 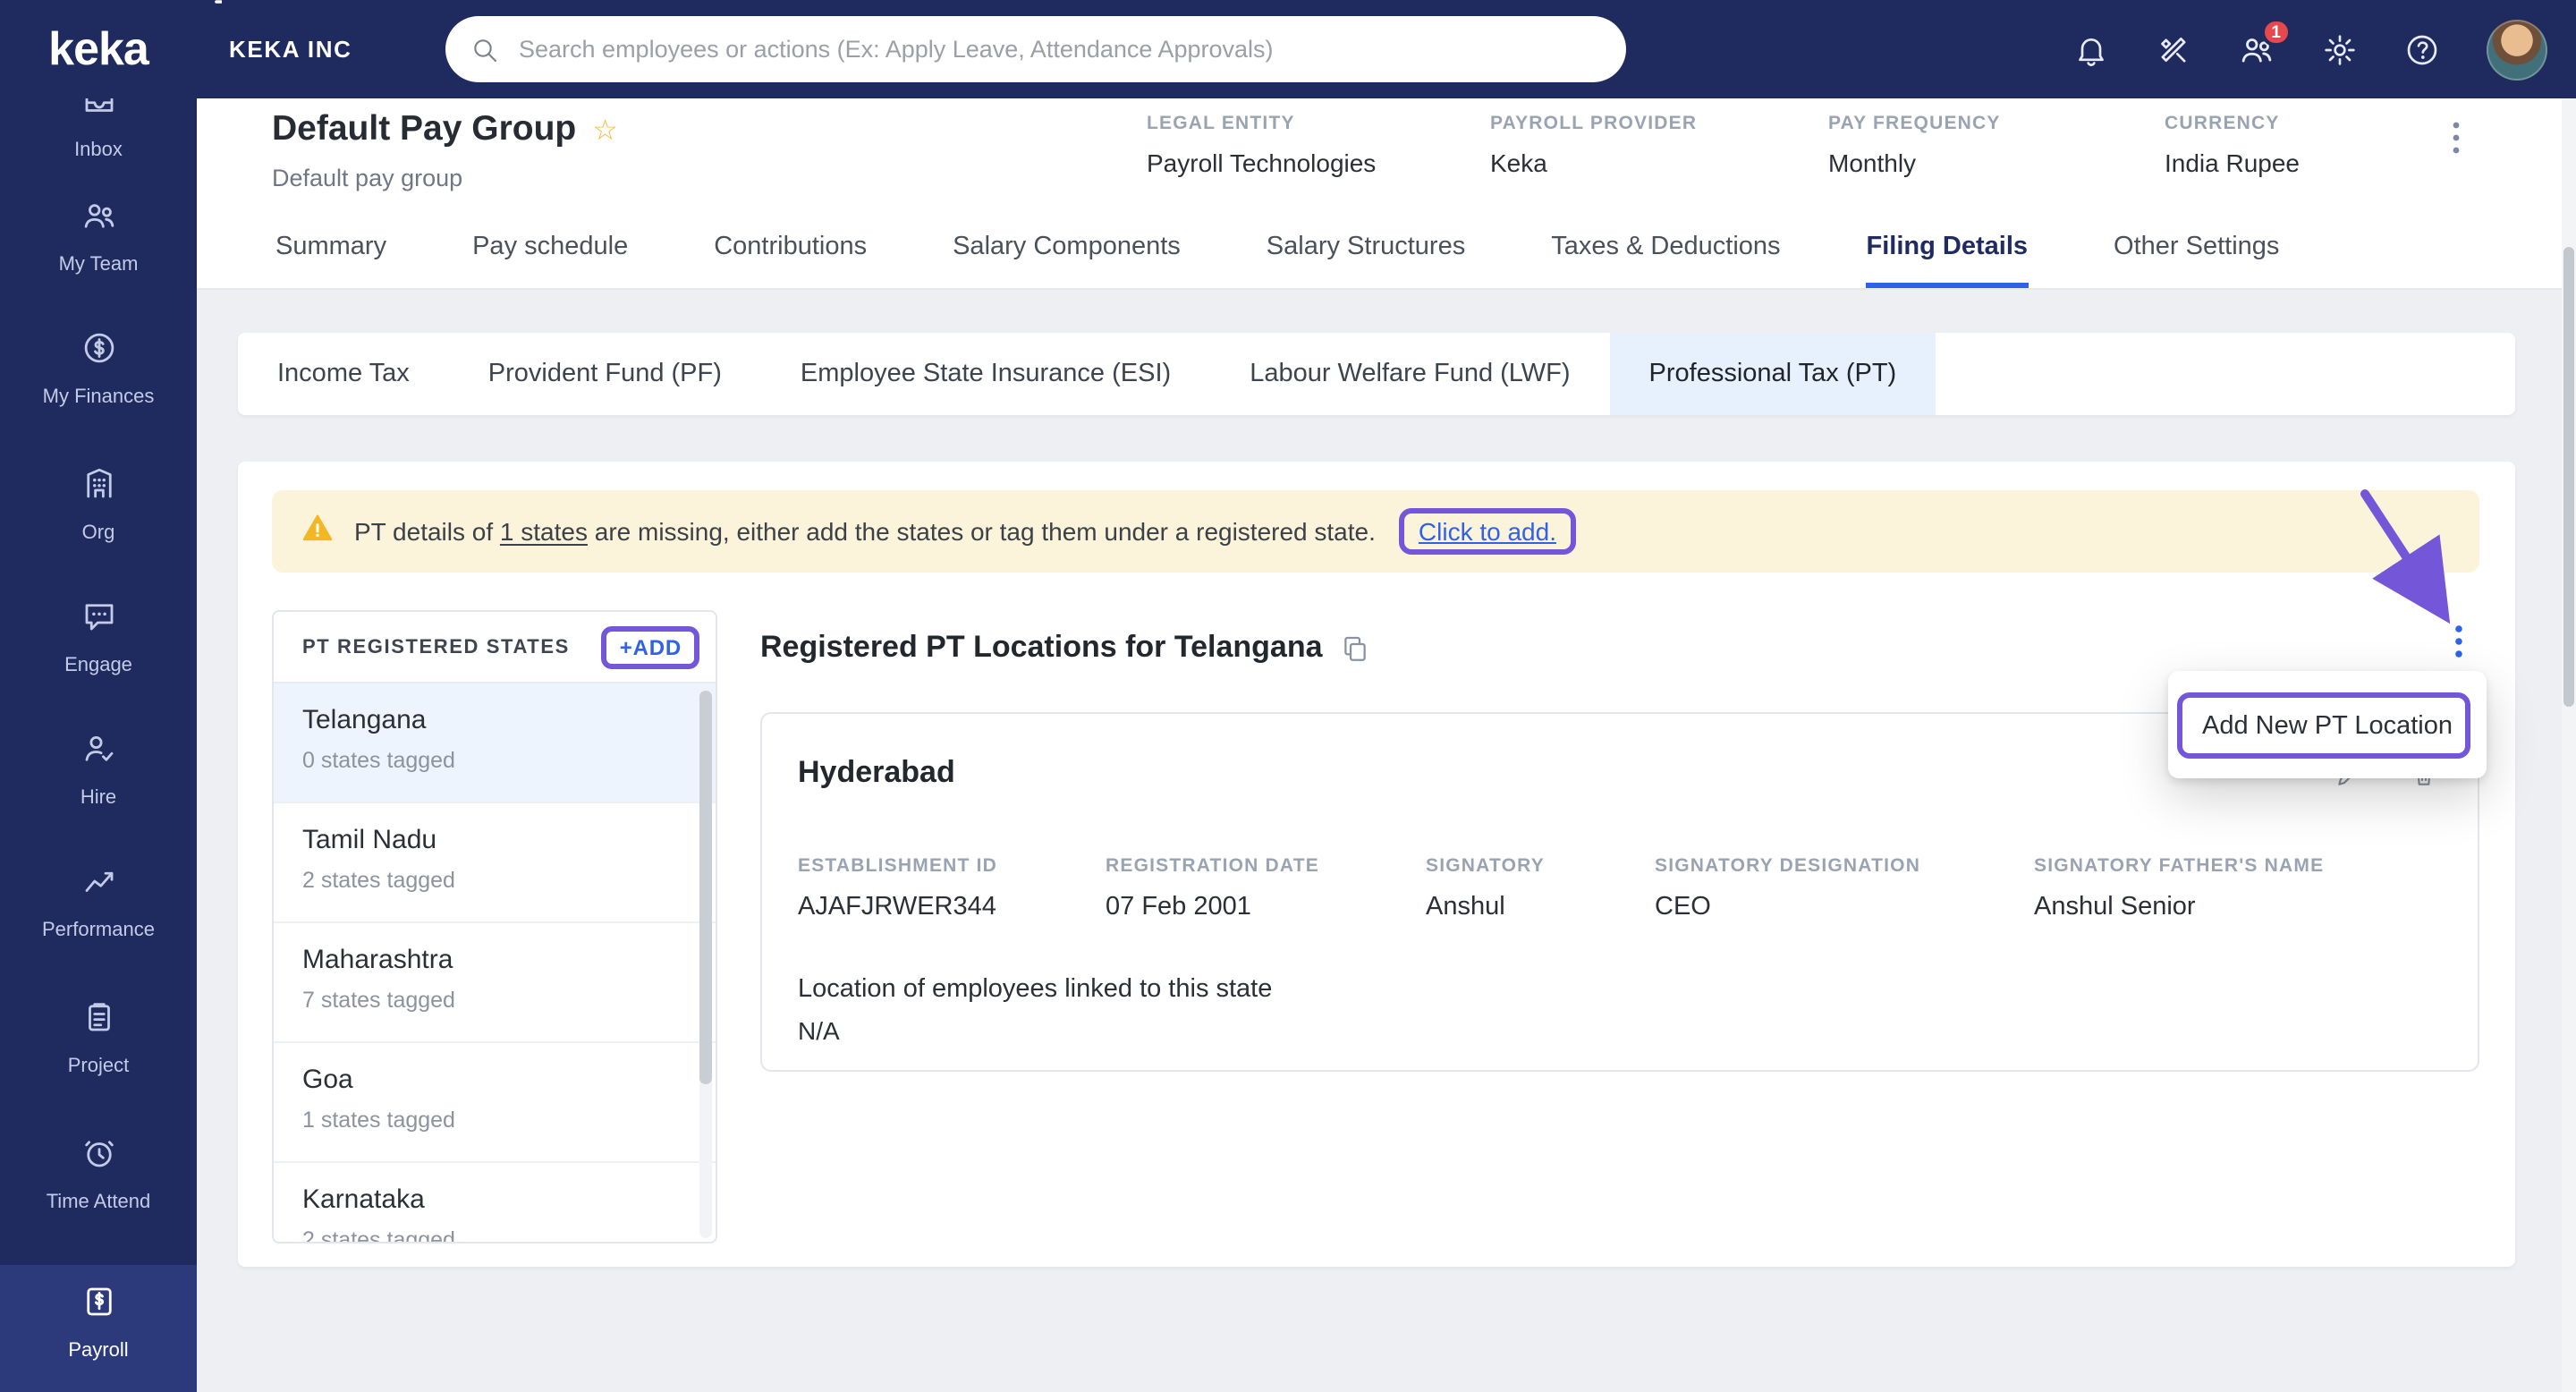 I want to click on tools-icon, so click(x=2173, y=49).